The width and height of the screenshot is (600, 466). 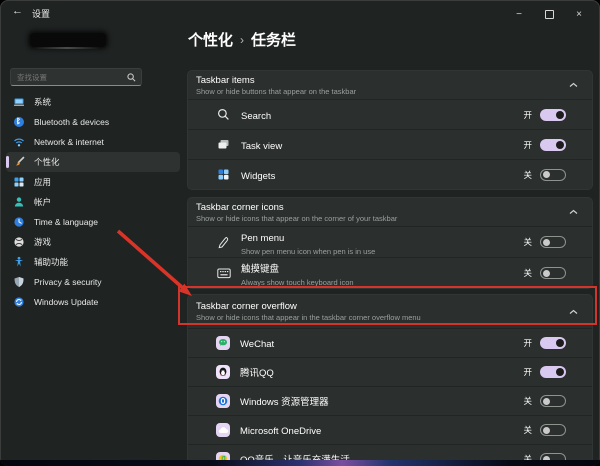 I want to click on setting-label: Windows 资源管理器, so click(x=284, y=402).